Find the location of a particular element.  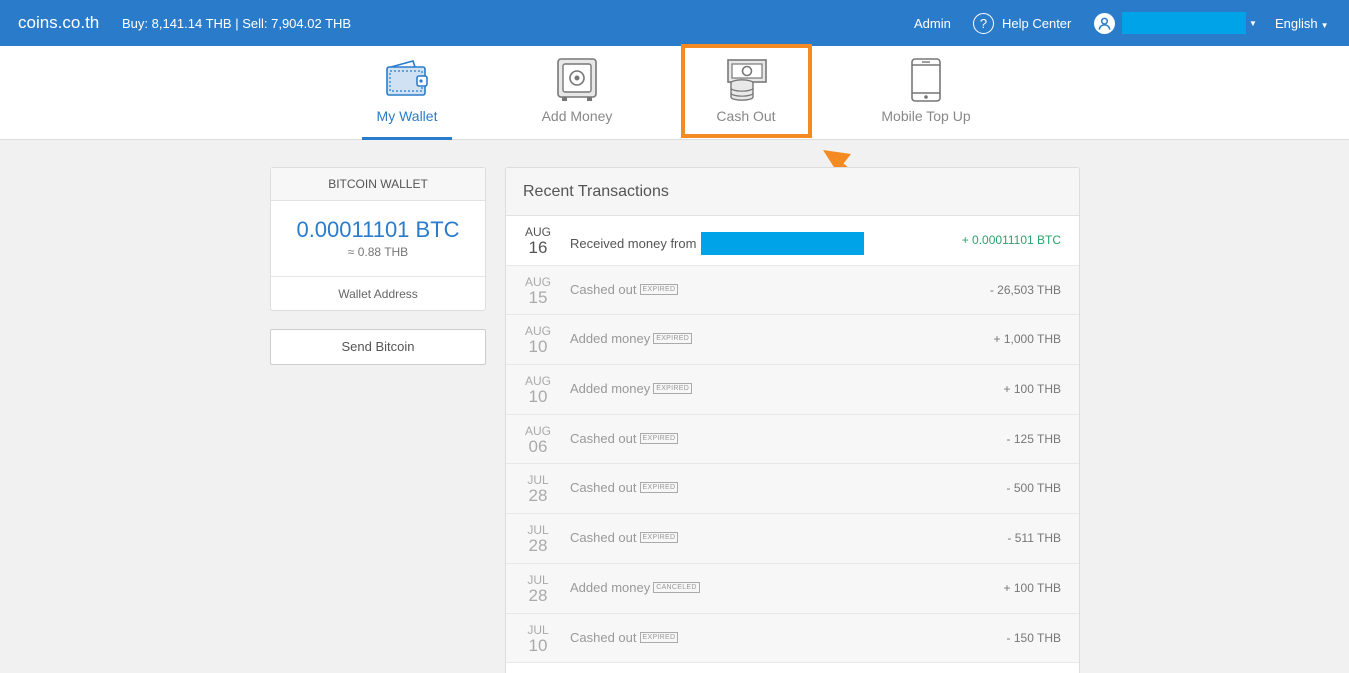

date-day: 06 is located at coordinates (538, 446).